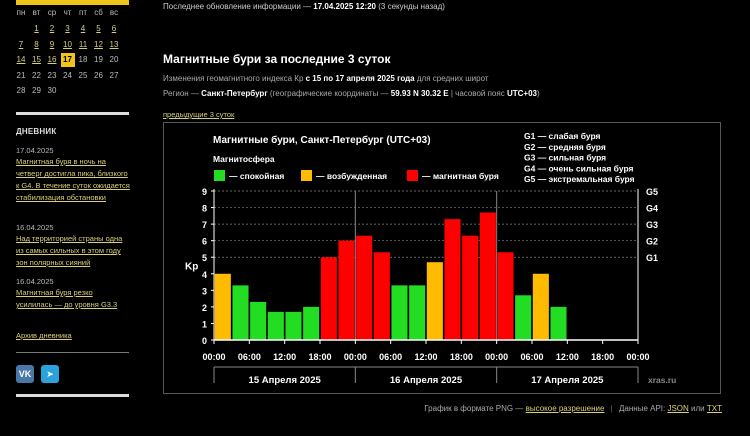  I want to click on vk-icon: VK, so click(25, 374).